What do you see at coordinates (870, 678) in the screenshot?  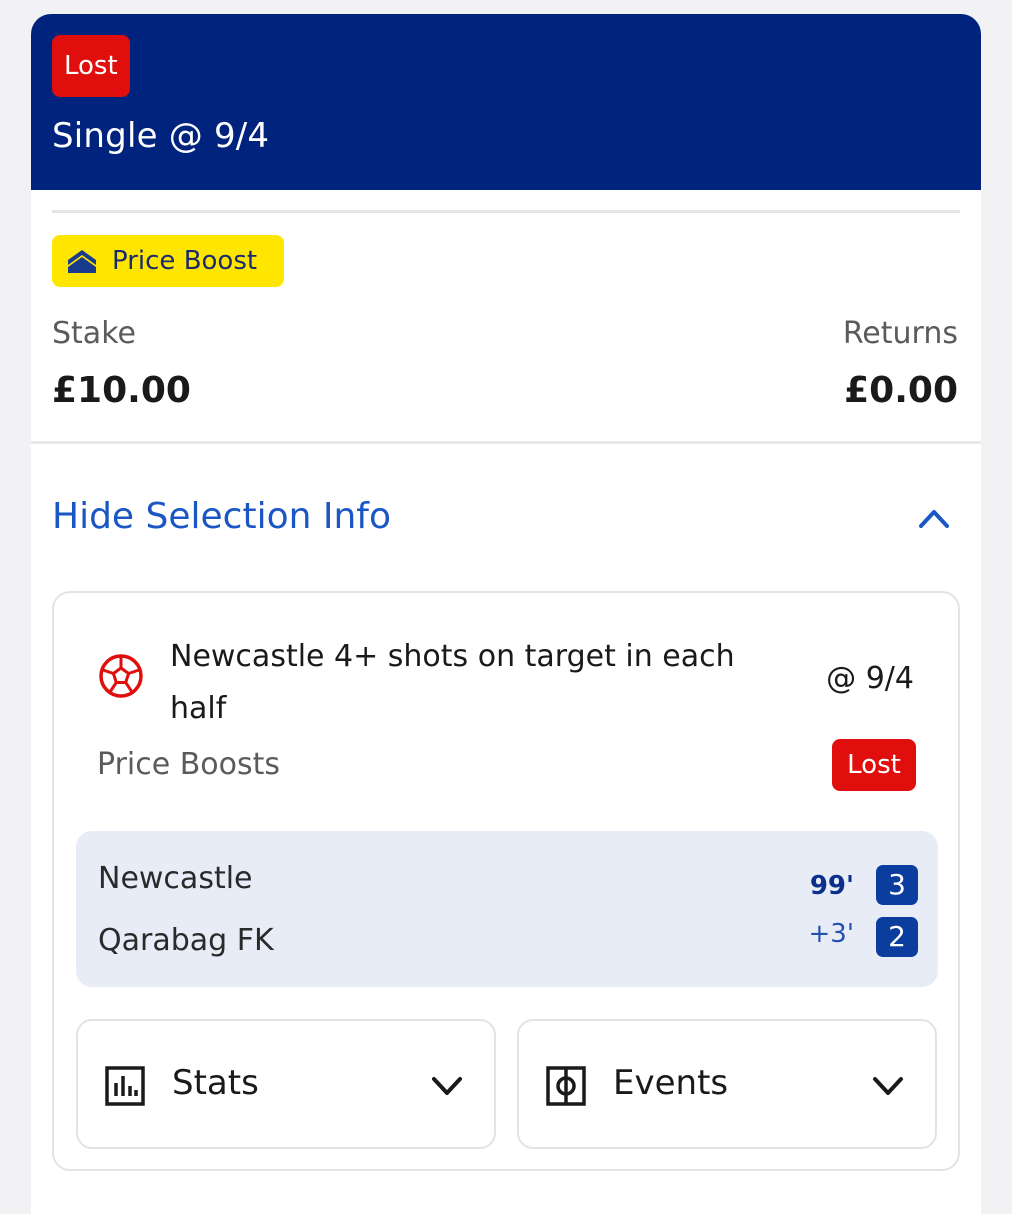 I see `selection-odds: @ 9/4` at bounding box center [870, 678].